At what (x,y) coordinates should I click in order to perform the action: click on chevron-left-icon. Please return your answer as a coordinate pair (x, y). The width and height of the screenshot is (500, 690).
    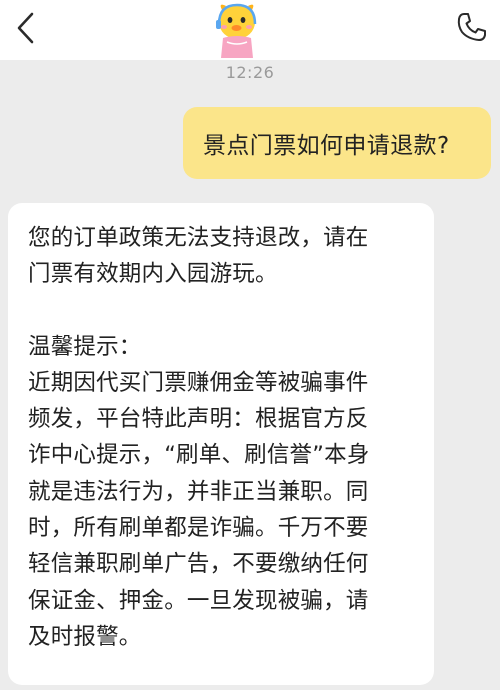
    Looking at the image, I should click on (25, 28).